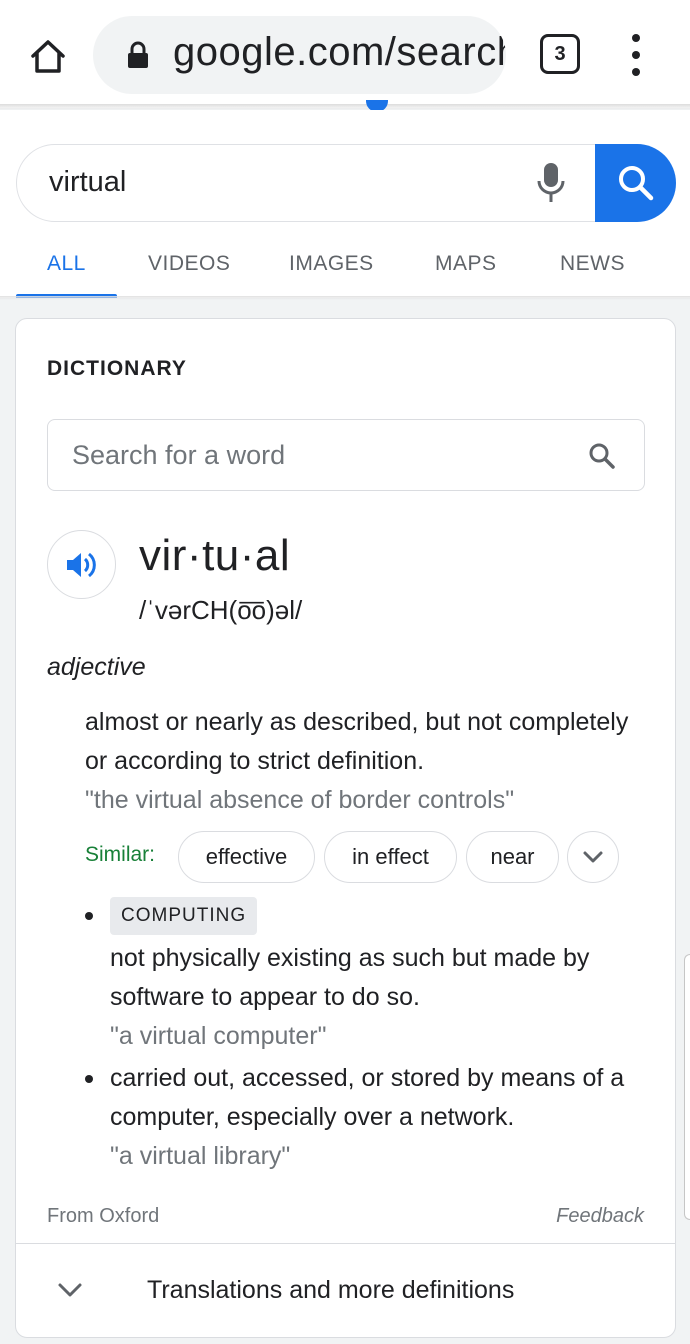 The height and width of the screenshot is (1344, 690). What do you see at coordinates (184, 916) in the screenshot?
I see `domain-label: COMPUTING` at bounding box center [184, 916].